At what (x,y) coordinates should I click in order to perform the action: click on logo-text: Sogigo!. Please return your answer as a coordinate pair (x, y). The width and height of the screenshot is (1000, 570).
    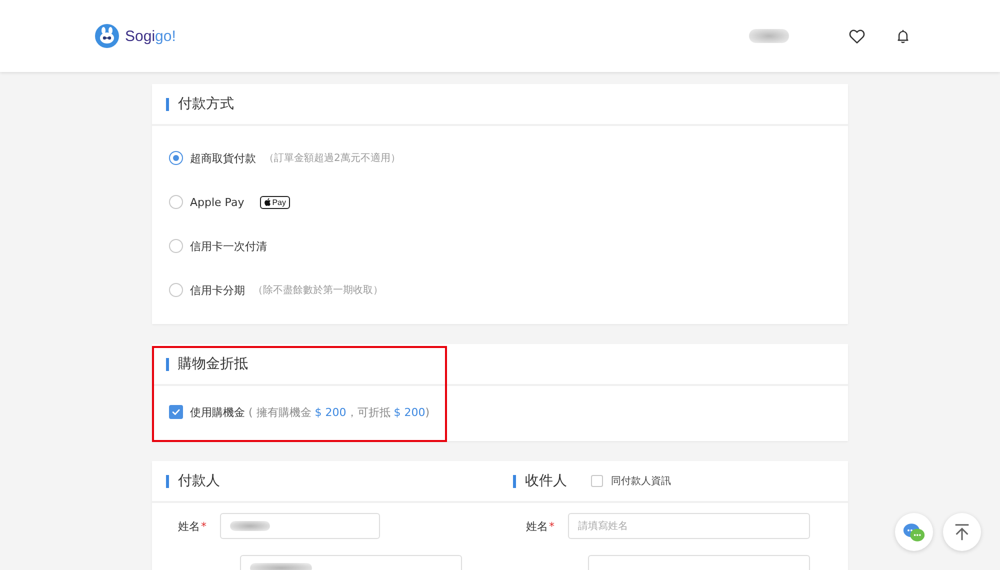
    Looking at the image, I should click on (150, 36).